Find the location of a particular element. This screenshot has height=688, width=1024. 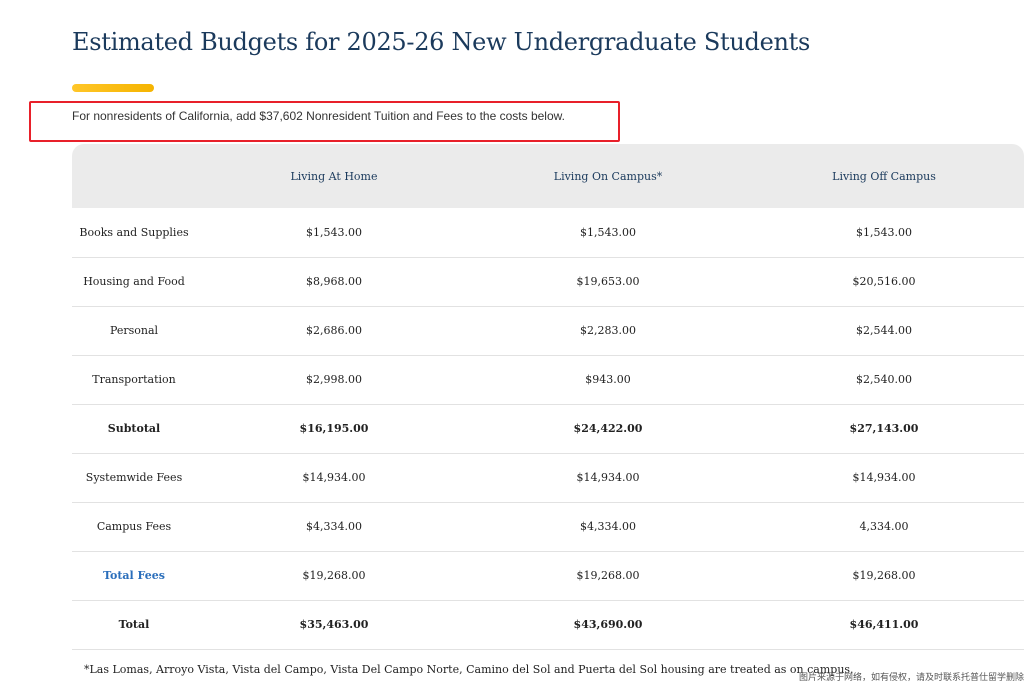

row-label: Subtotal is located at coordinates (134, 428).